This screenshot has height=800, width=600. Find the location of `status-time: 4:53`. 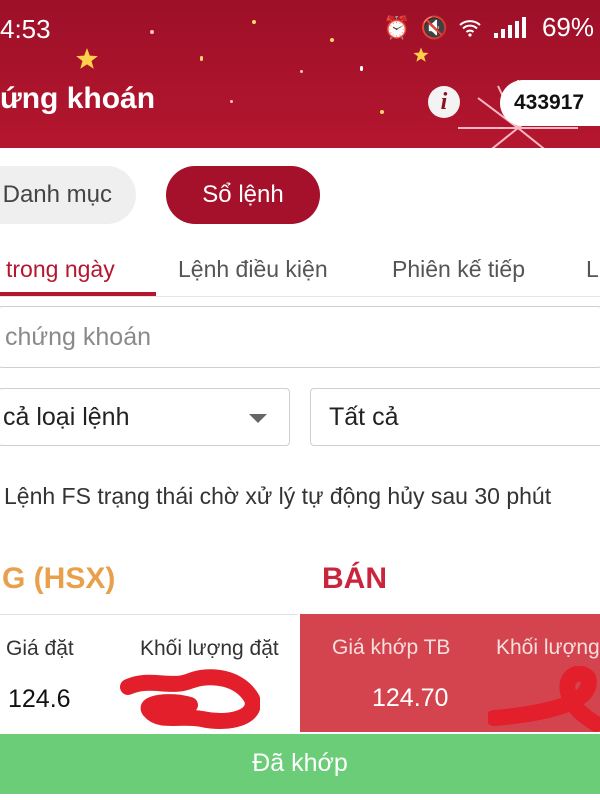

status-time: 4:53 is located at coordinates (25, 29).